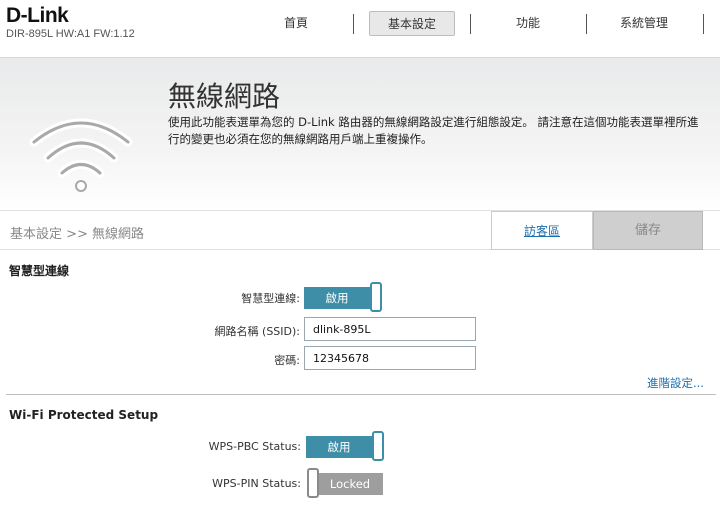 The width and height of the screenshot is (720, 514). I want to click on save-button: 儲存, so click(648, 230).